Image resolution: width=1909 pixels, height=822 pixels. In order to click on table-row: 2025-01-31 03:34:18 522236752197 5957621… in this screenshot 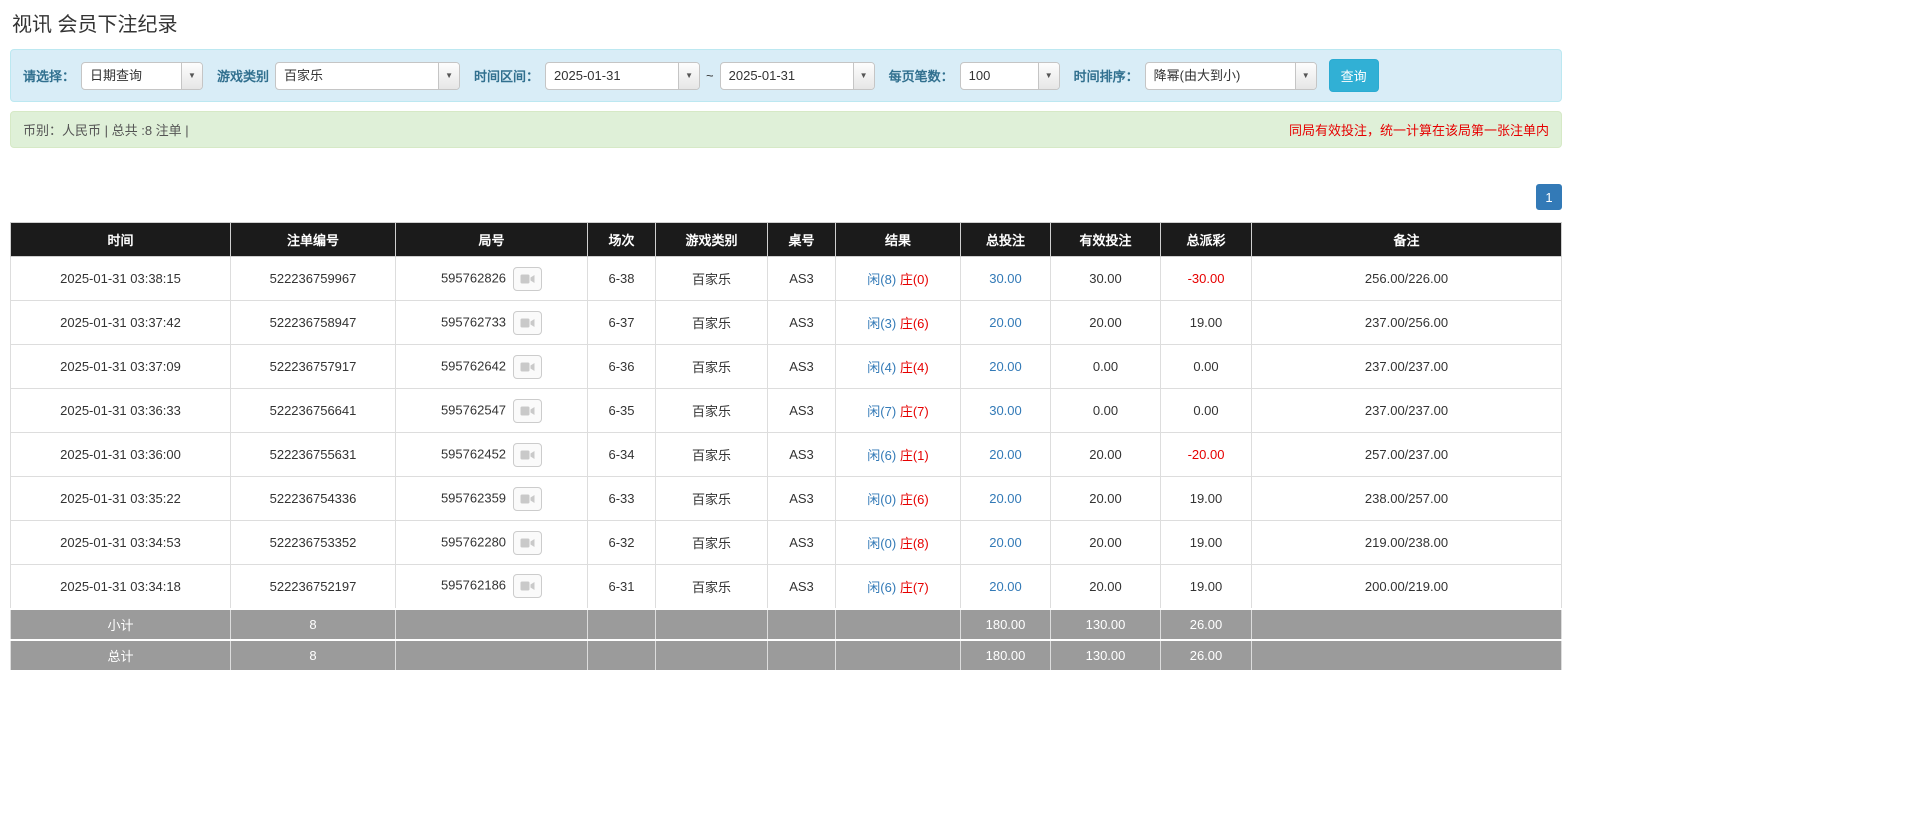, I will do `click(786, 586)`.